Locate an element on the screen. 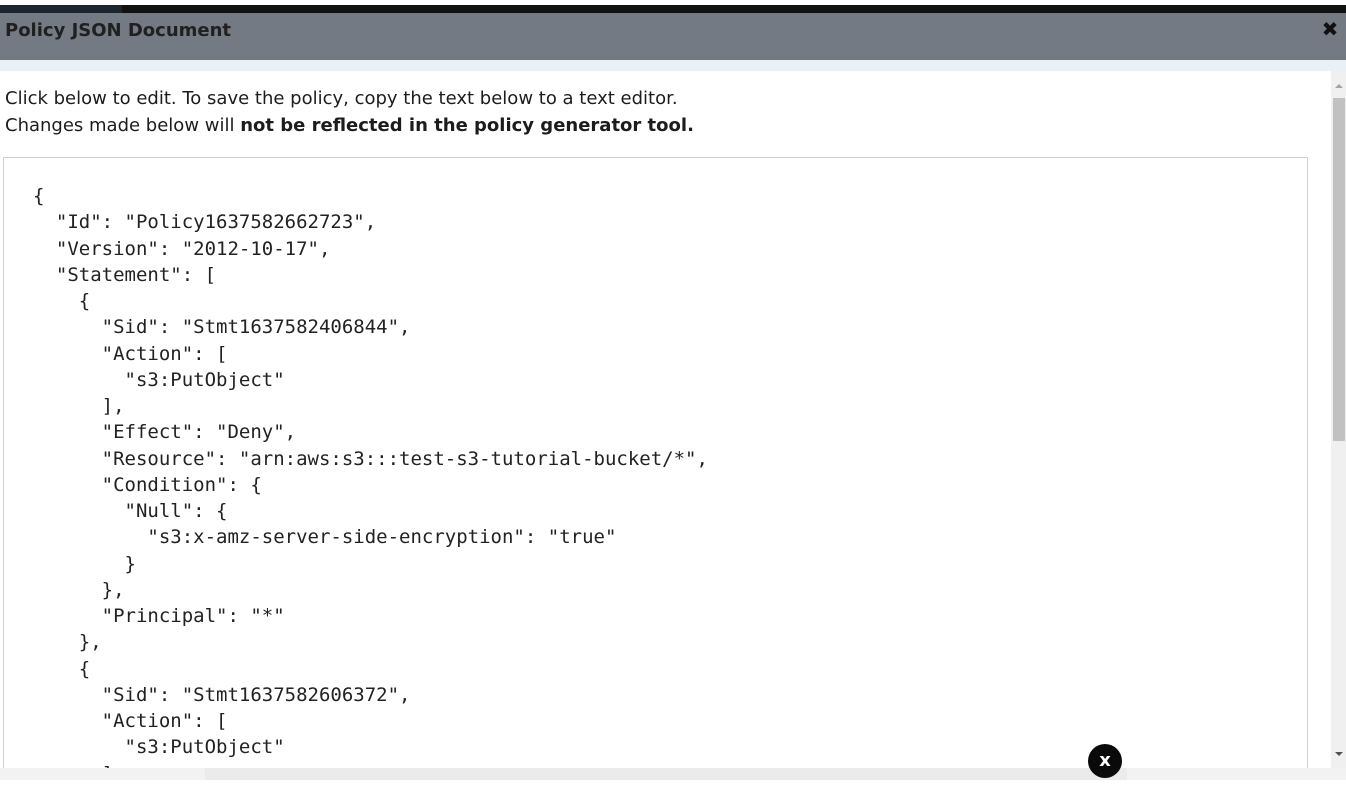 This screenshot has width=1346, height=794. close-icon: ✖ is located at coordinates (1330, 29).